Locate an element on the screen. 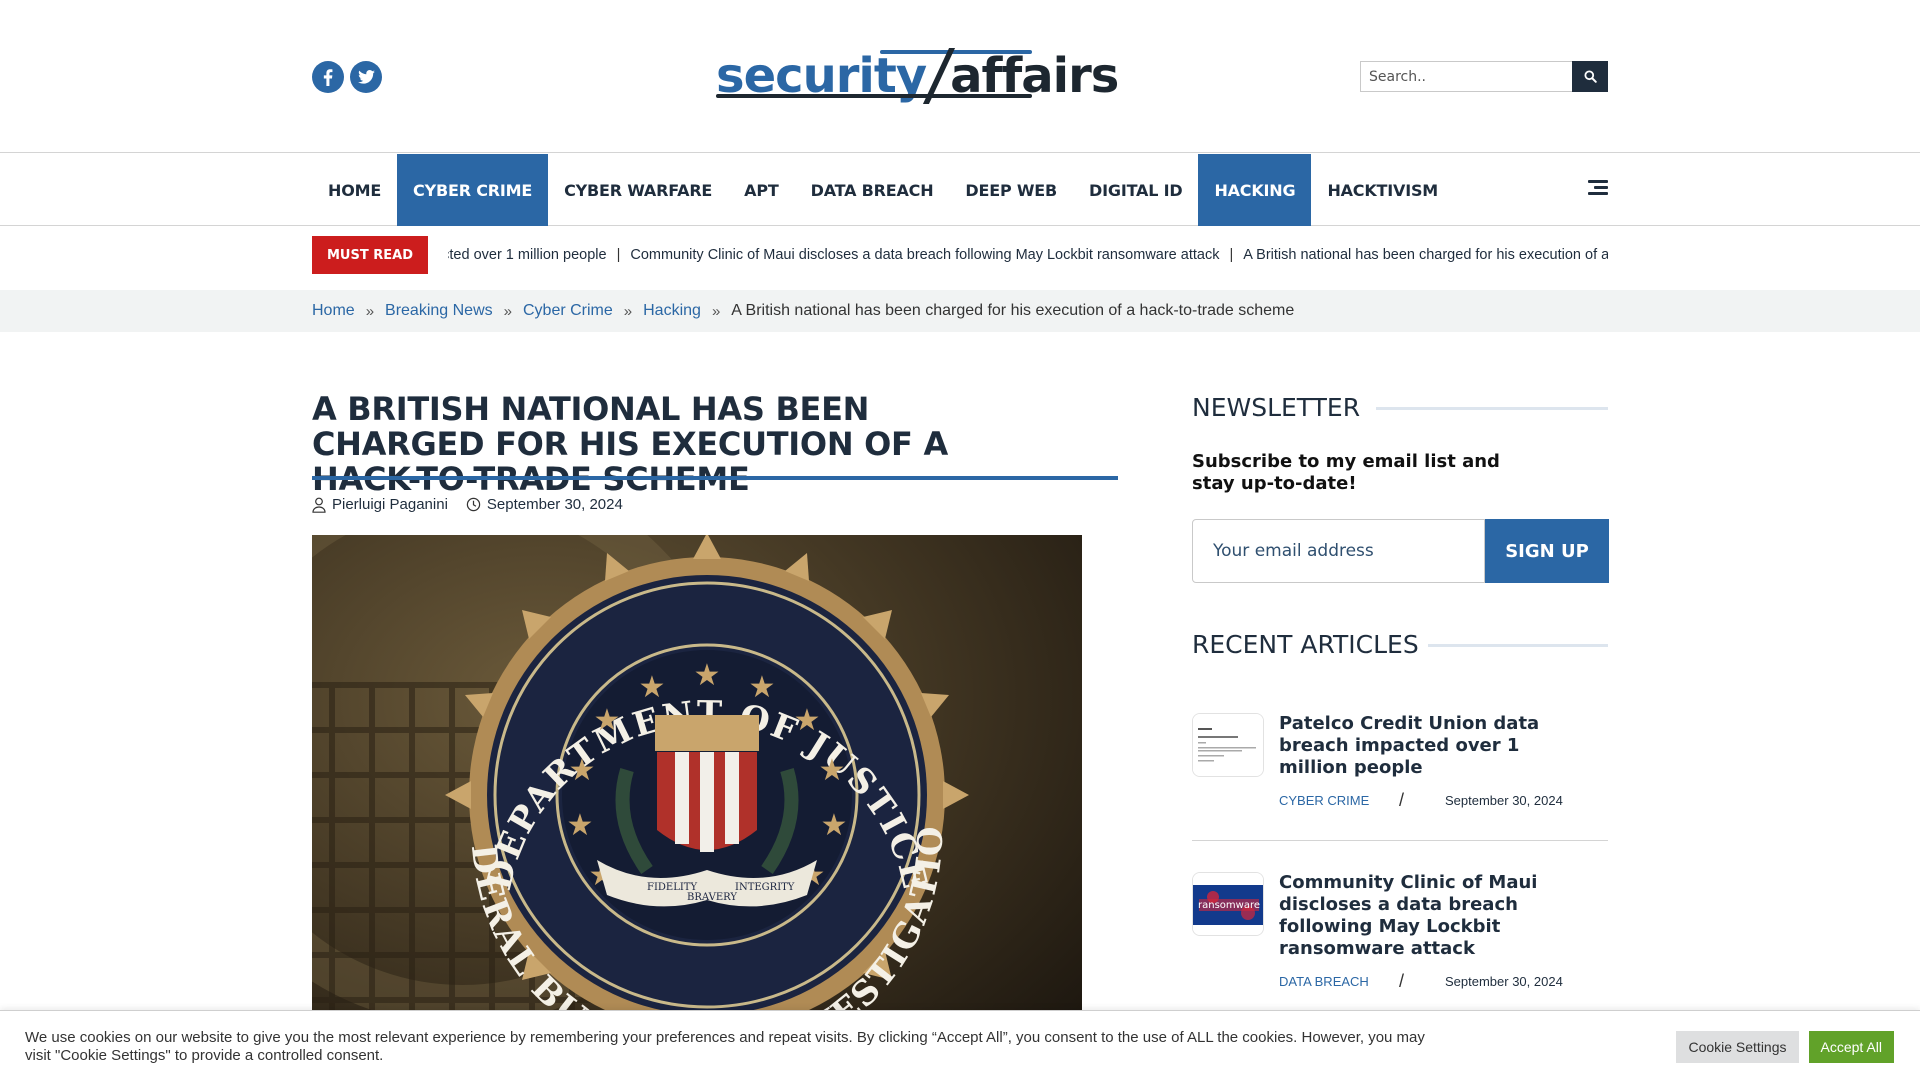 Image resolution: width=1920 pixels, height=1080 pixels. recent-divider is located at coordinates (1400, 840).